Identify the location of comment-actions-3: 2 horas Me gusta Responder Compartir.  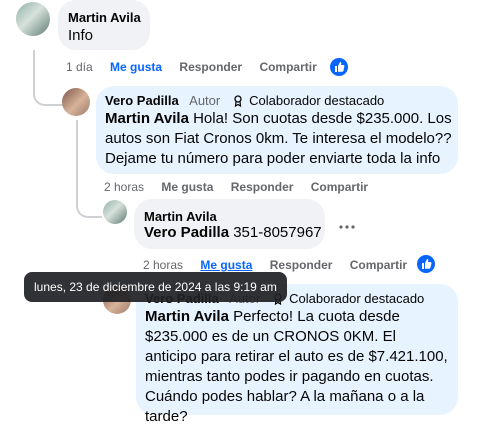
(282, 265).